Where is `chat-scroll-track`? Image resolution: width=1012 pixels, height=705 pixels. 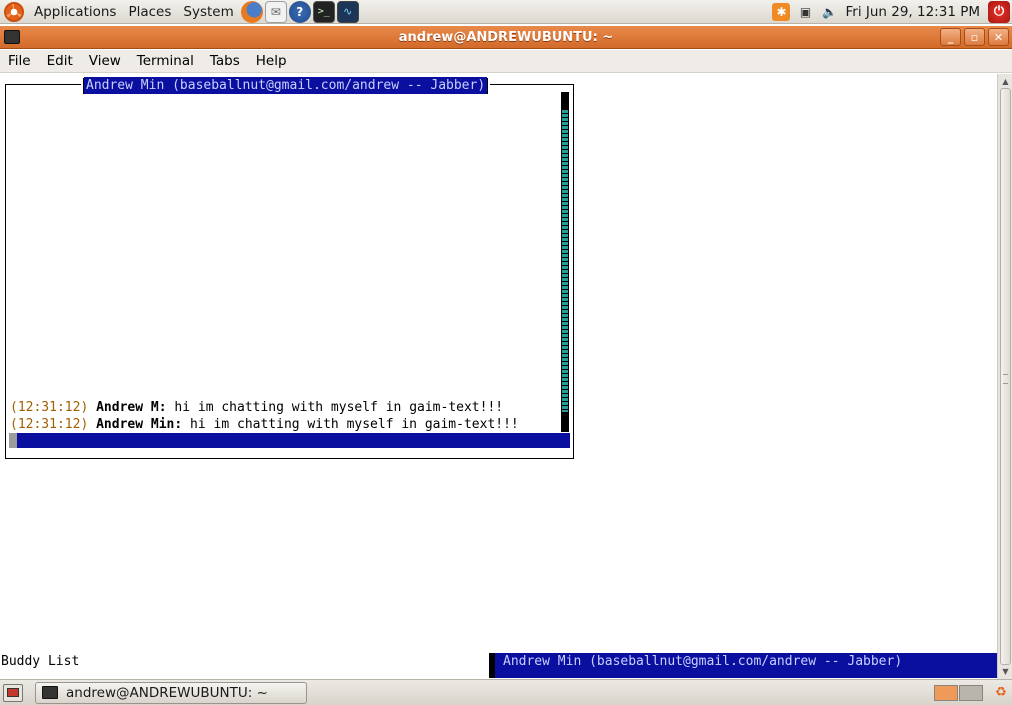 chat-scroll-track is located at coordinates (565, 261).